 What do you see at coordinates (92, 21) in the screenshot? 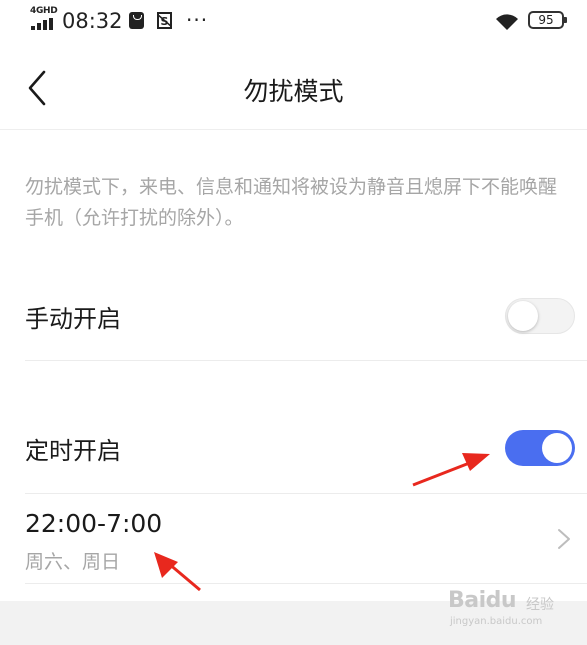
I see `status-time: 08:32` at bounding box center [92, 21].